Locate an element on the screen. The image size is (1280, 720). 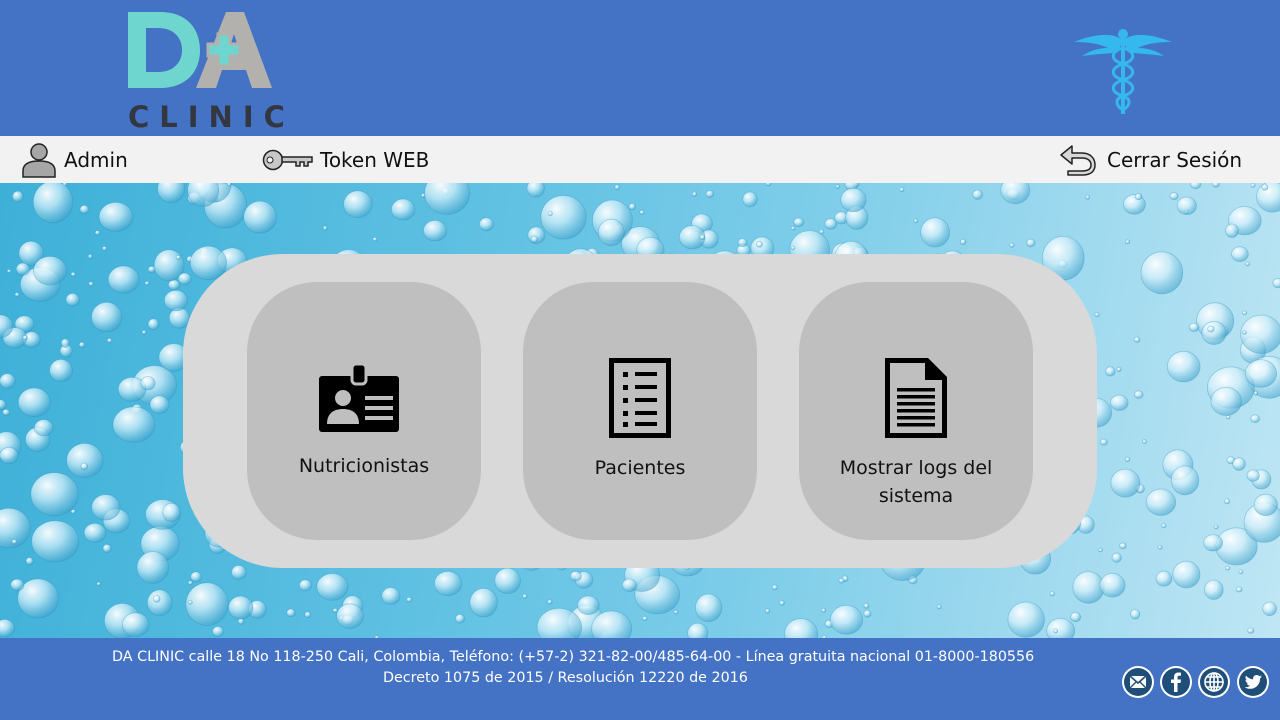
document-icon is located at coordinates (916, 398).